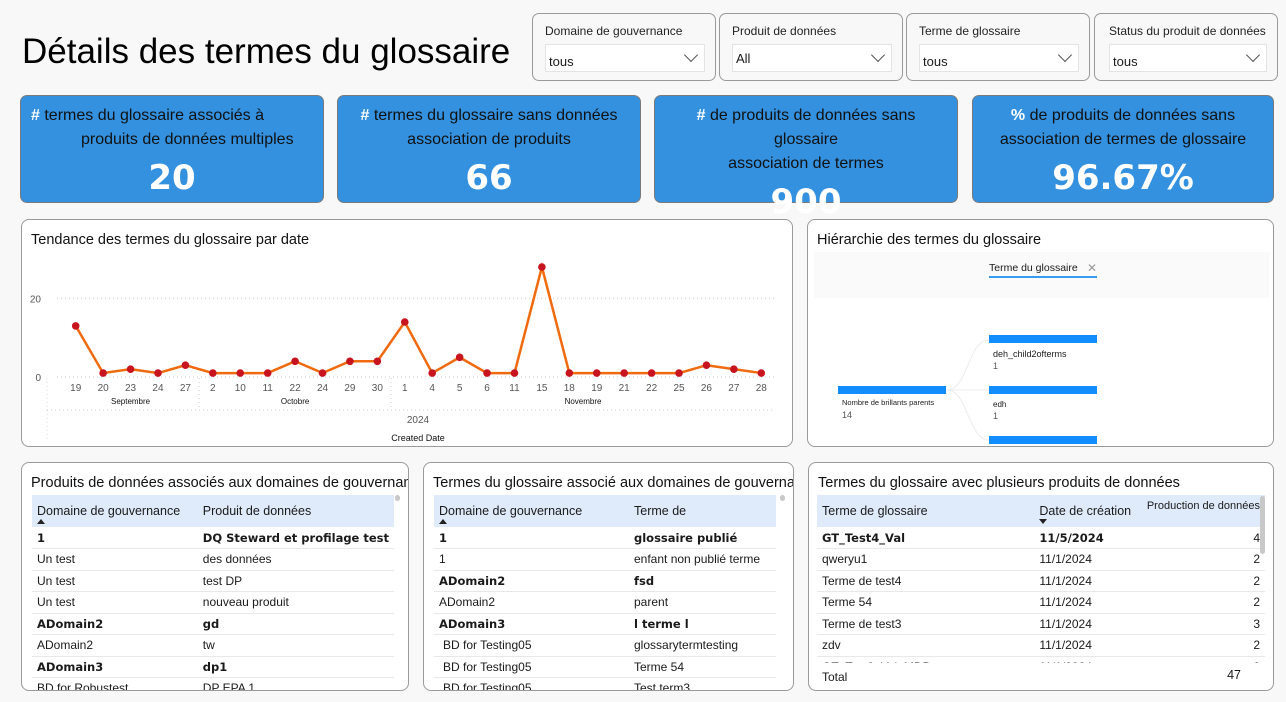  I want to click on kpi-value: 900, so click(806, 202).